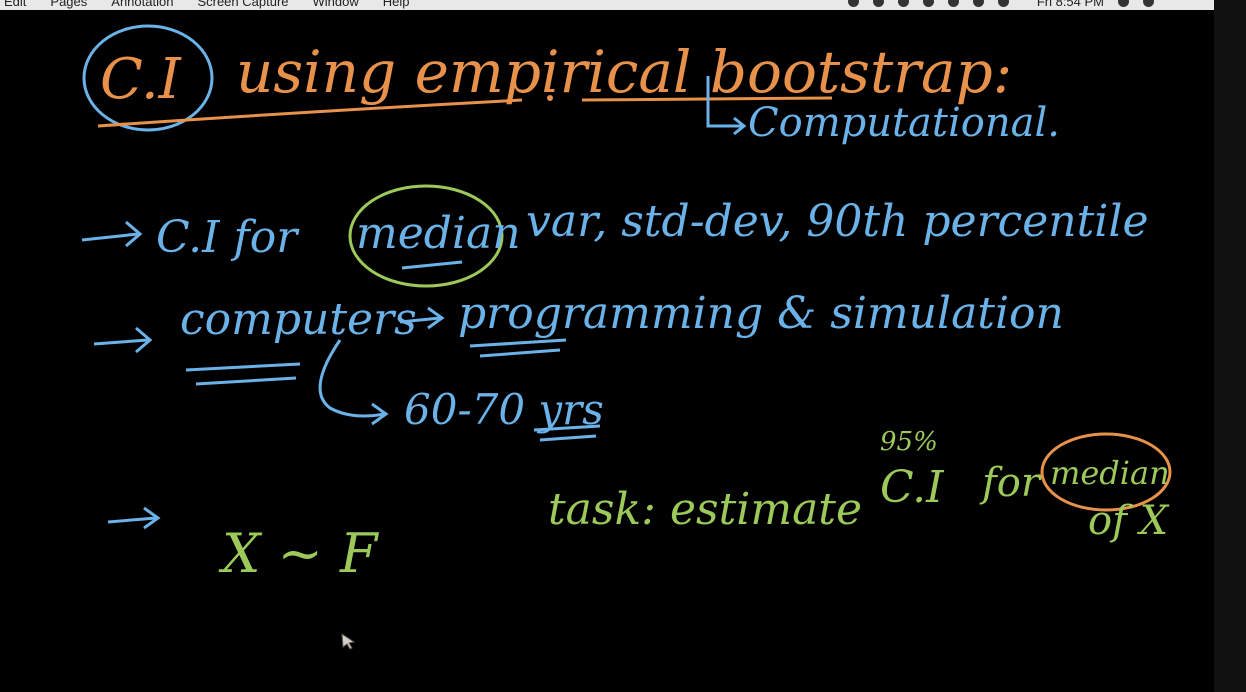 Image resolution: width=1246 pixels, height=692 pixels. I want to click on task-label: task: estimate, so click(705, 509).